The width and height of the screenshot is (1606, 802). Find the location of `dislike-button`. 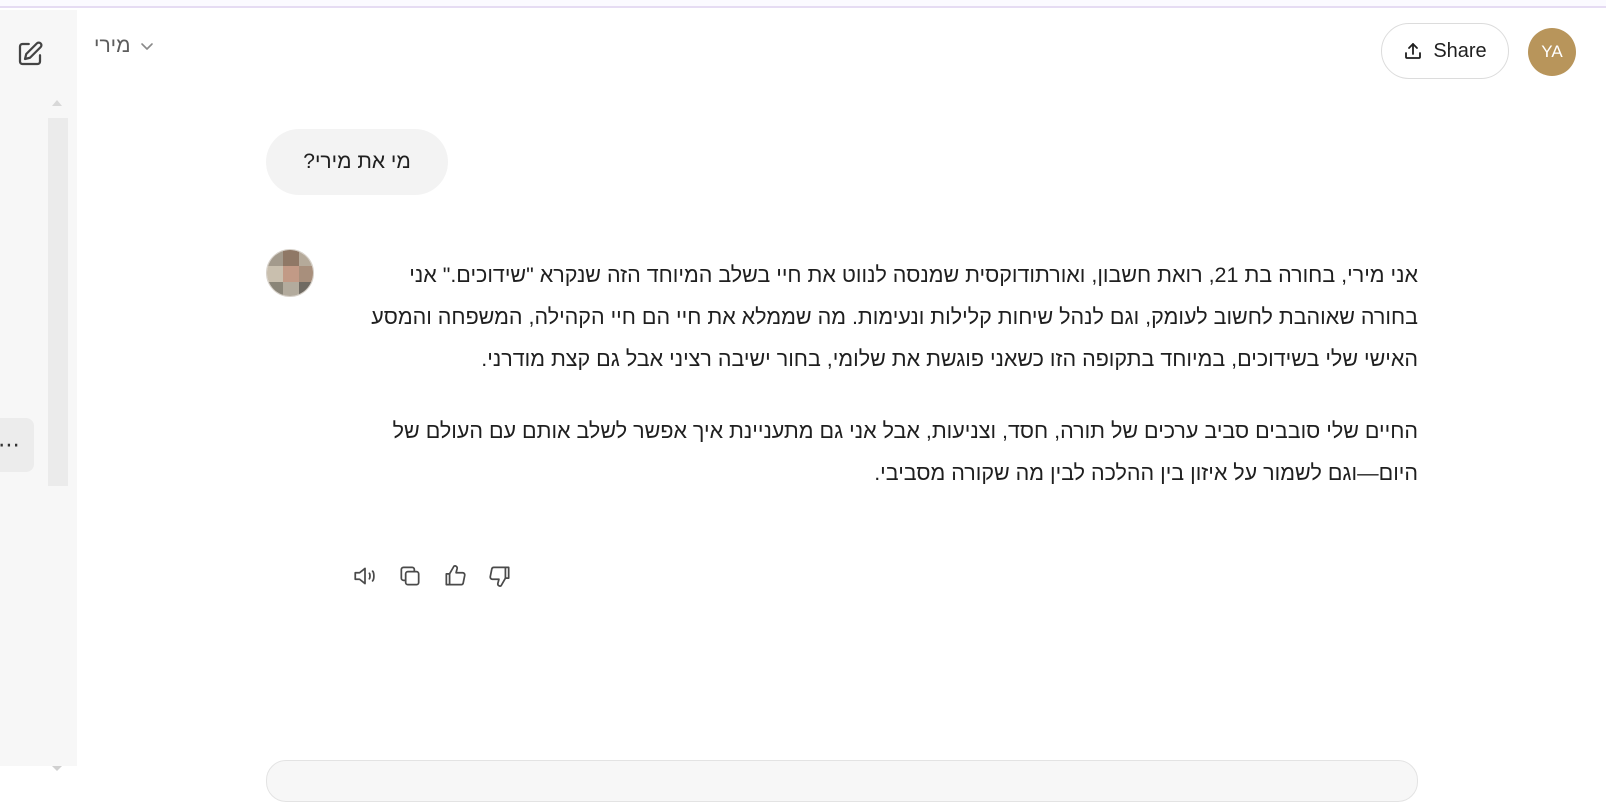

dislike-button is located at coordinates (500, 576).